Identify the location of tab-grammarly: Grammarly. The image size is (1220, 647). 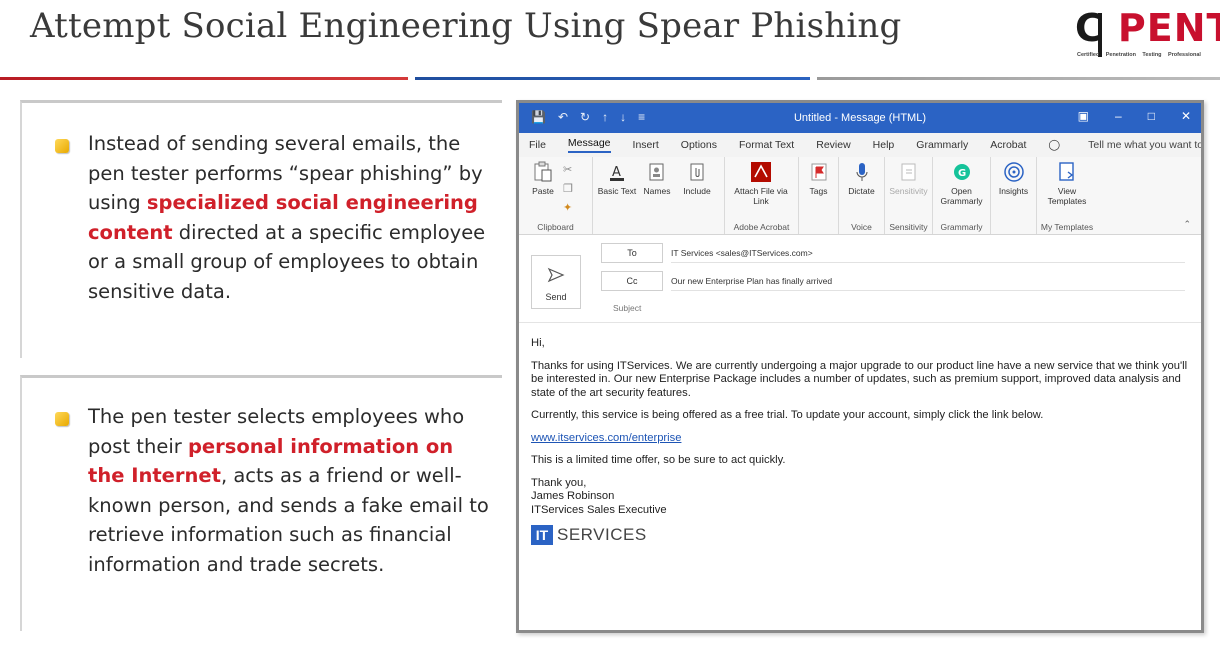
(942, 145).